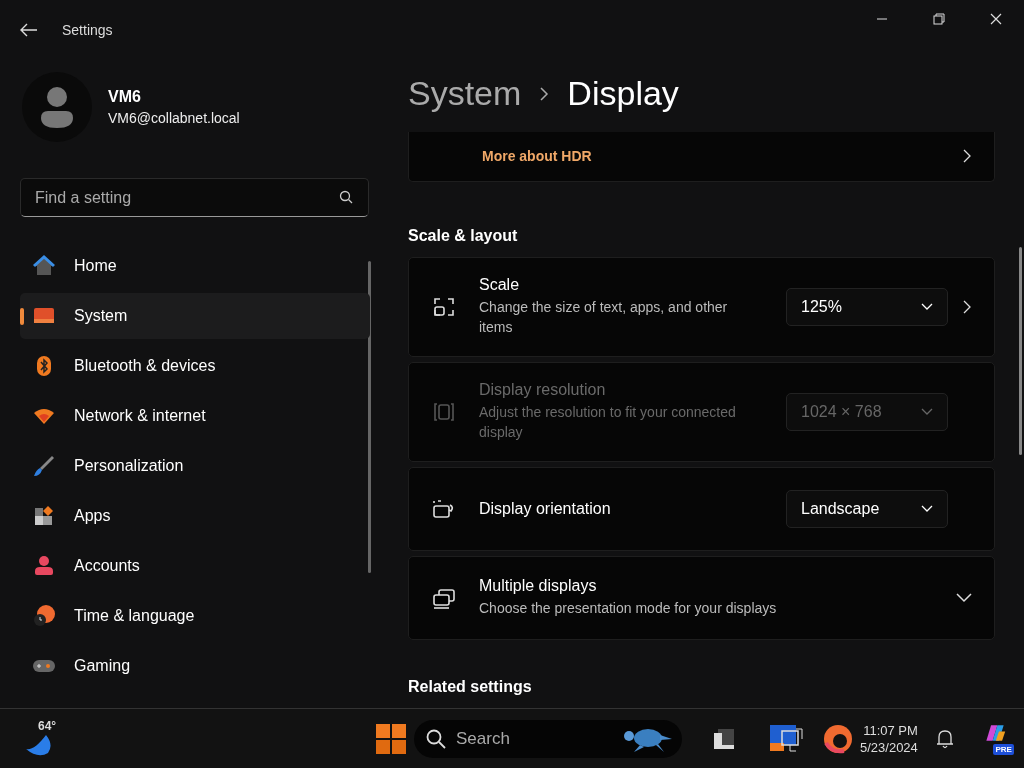 Image resolution: width=1024 pixels, height=768 pixels. I want to click on nav-item: Gaming, so click(195, 666).